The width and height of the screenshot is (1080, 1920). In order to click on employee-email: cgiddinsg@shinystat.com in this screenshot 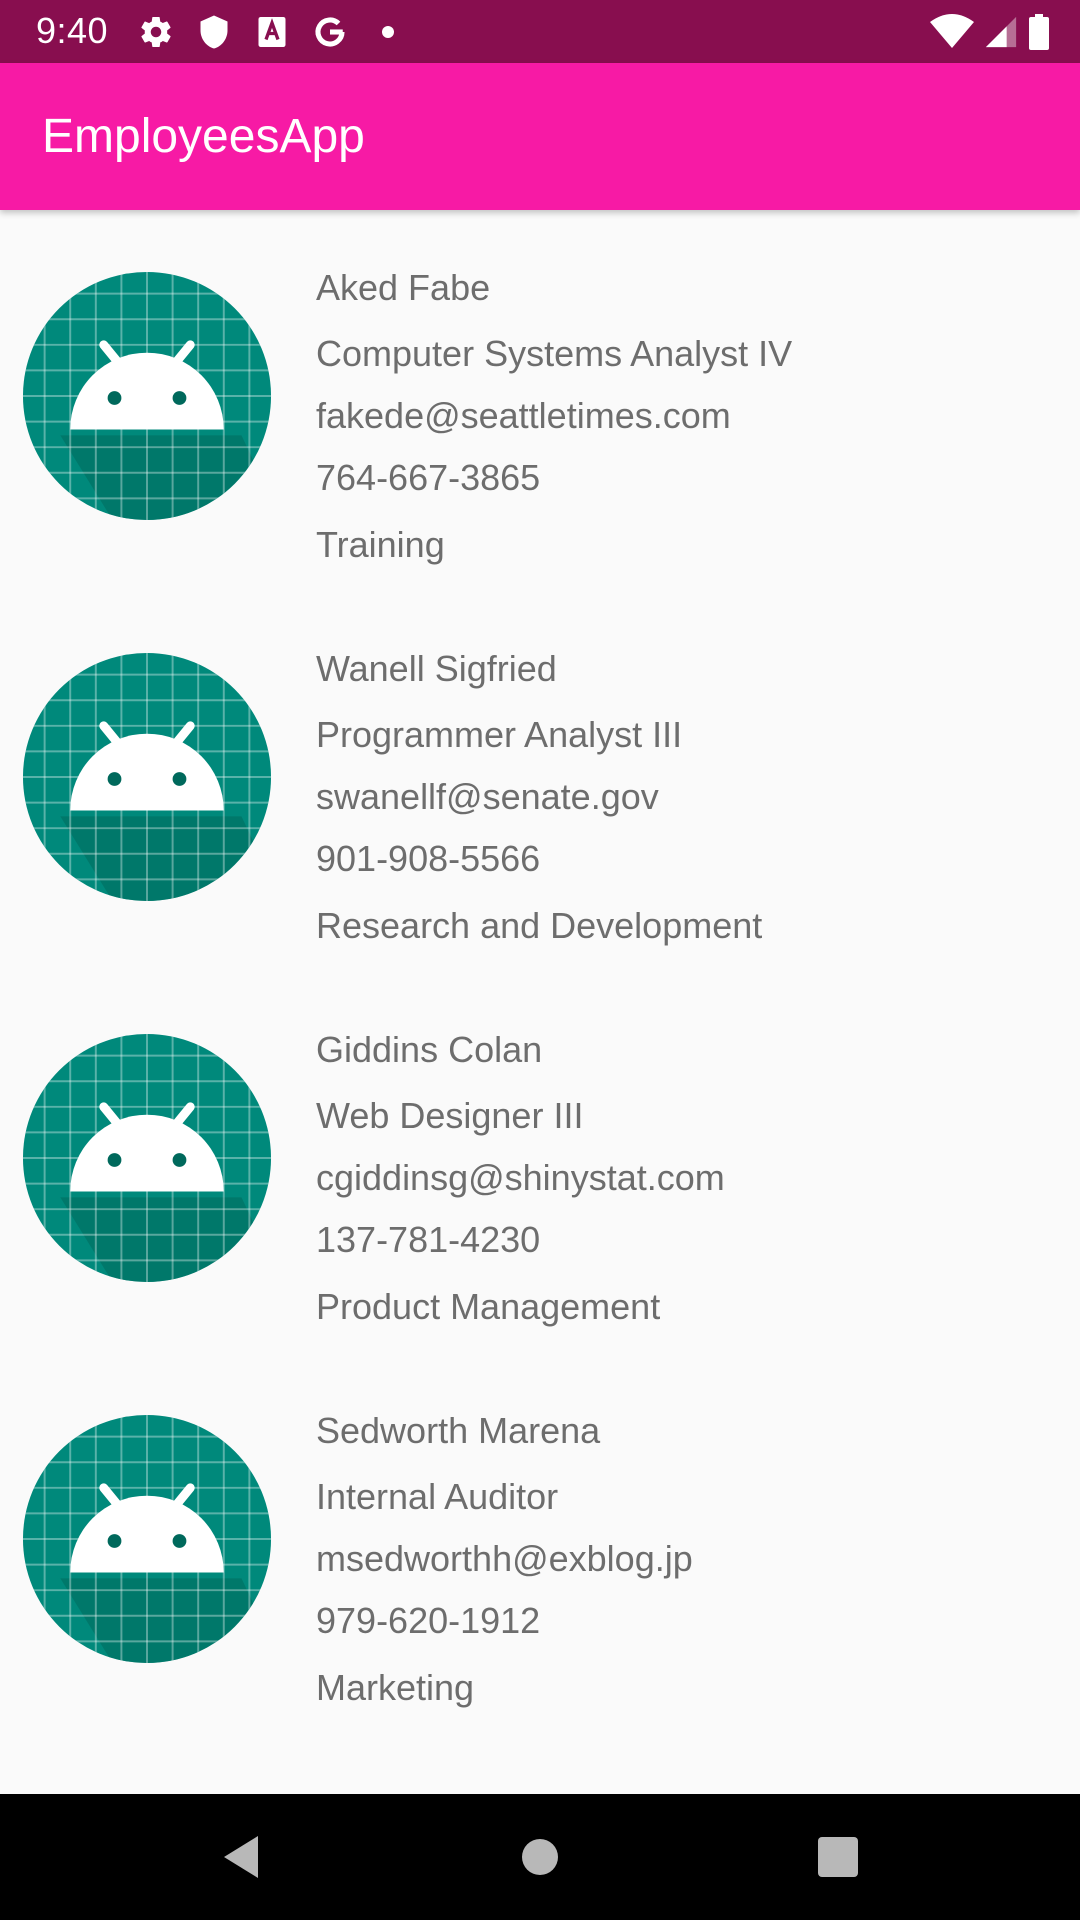, I will do `click(520, 1177)`.